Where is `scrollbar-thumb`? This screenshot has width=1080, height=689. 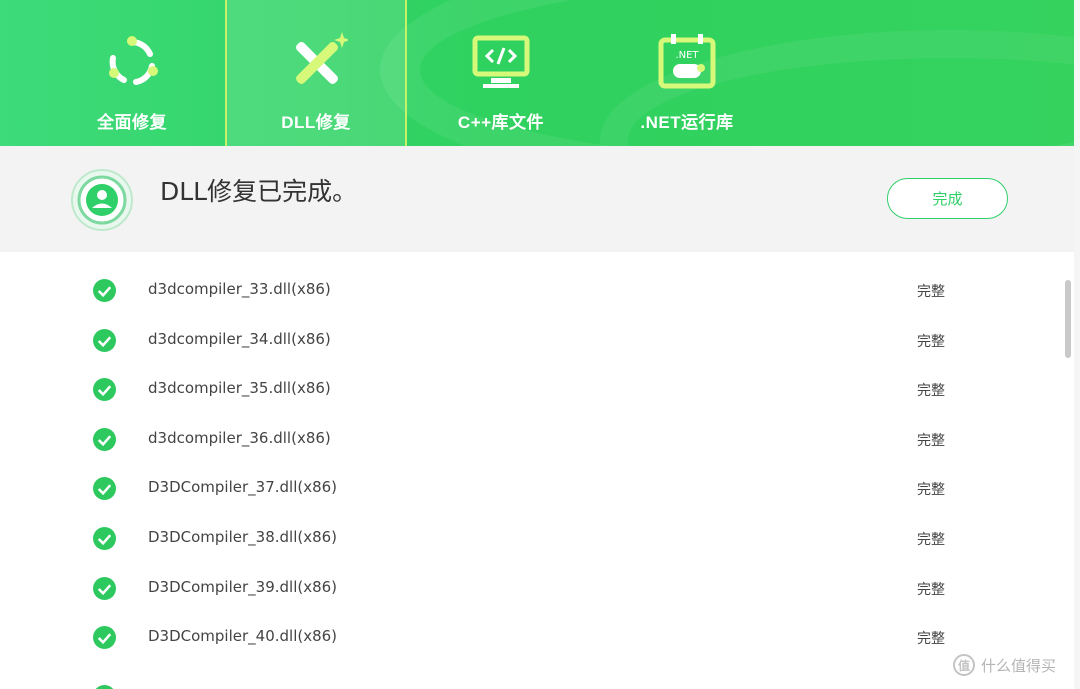 scrollbar-thumb is located at coordinates (1068, 319).